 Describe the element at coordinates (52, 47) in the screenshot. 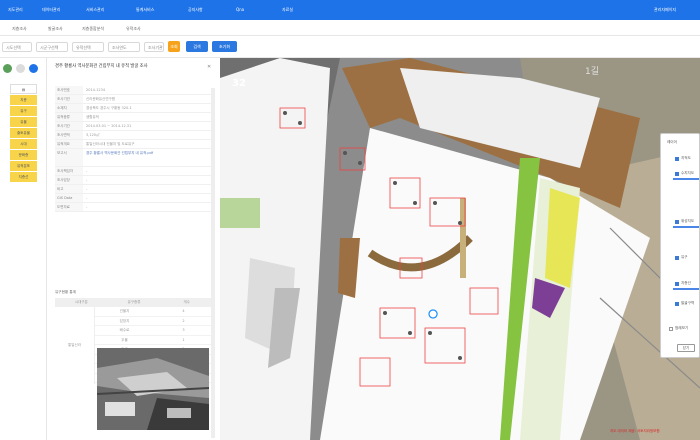

I see `district-select: 시군구선택` at that location.